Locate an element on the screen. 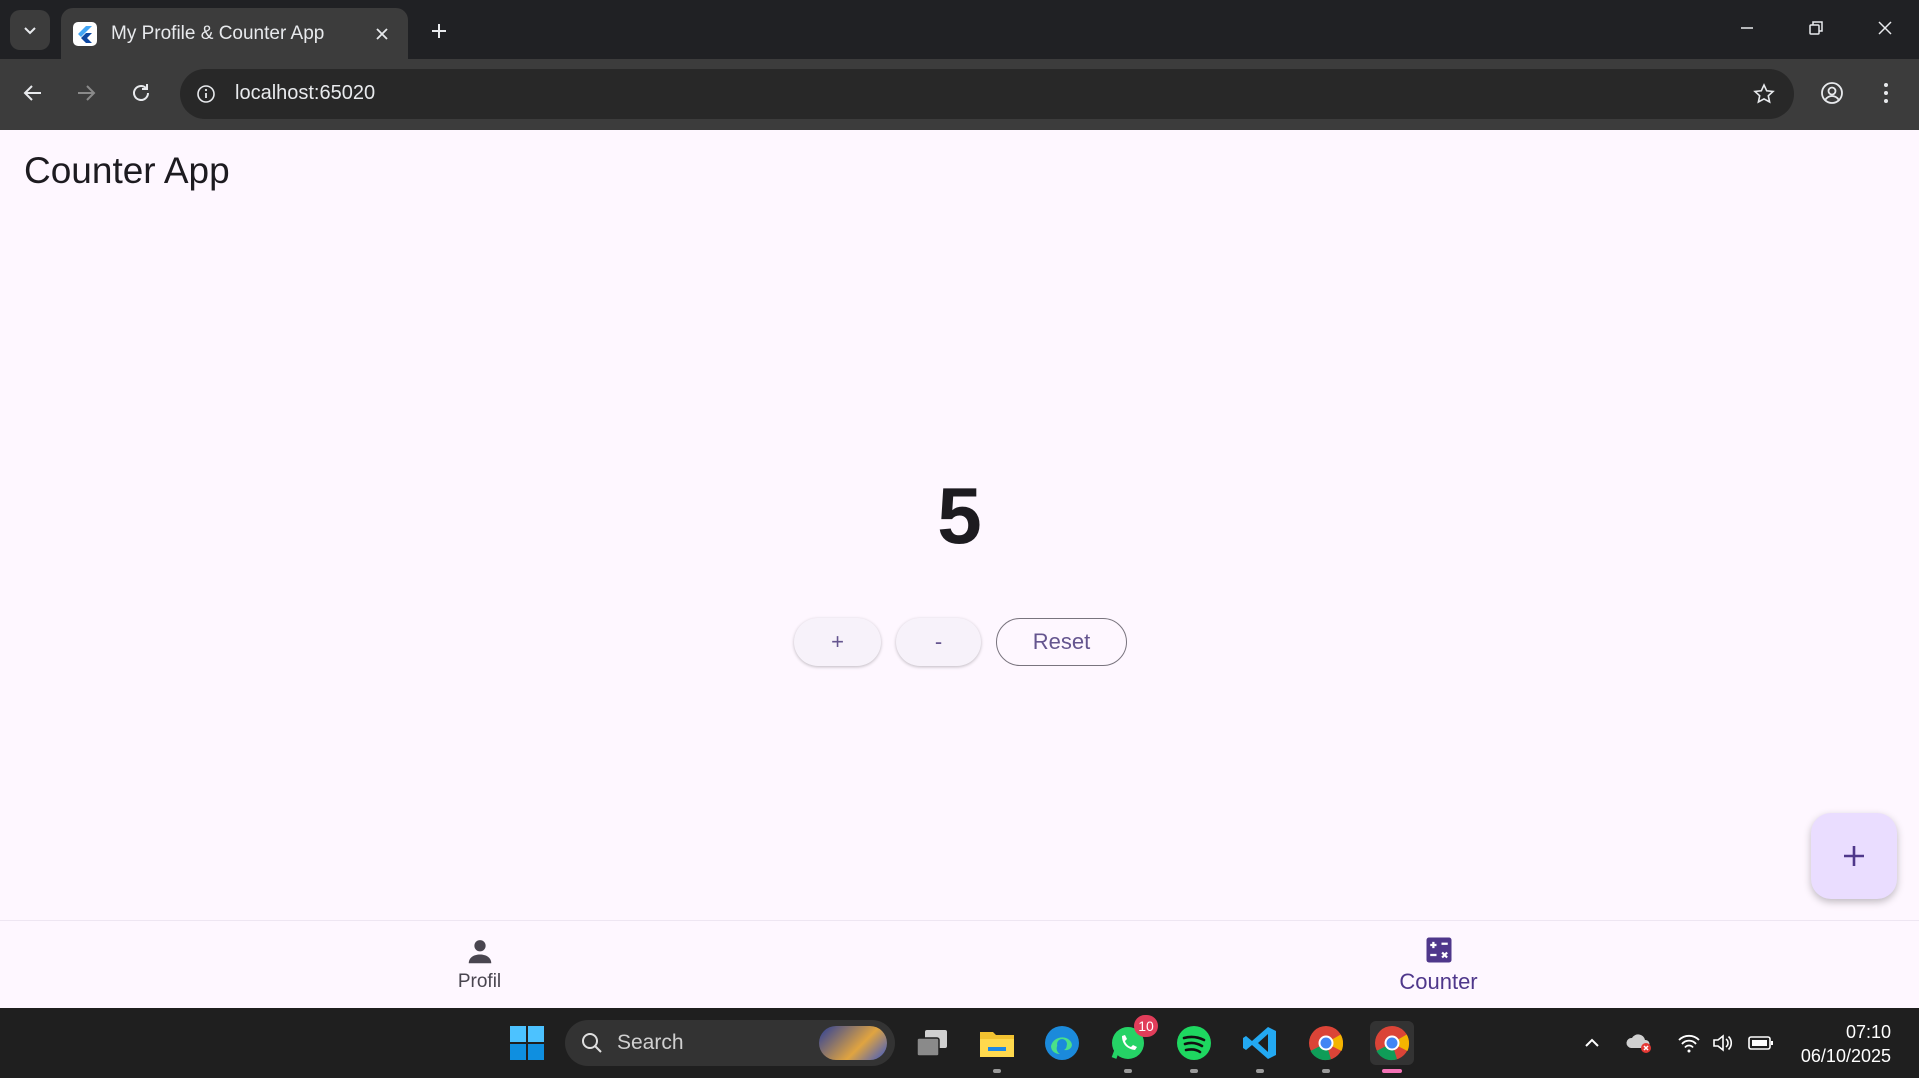 This screenshot has width=1919, height=1078. reset-button: Reset is located at coordinates (1061, 642).